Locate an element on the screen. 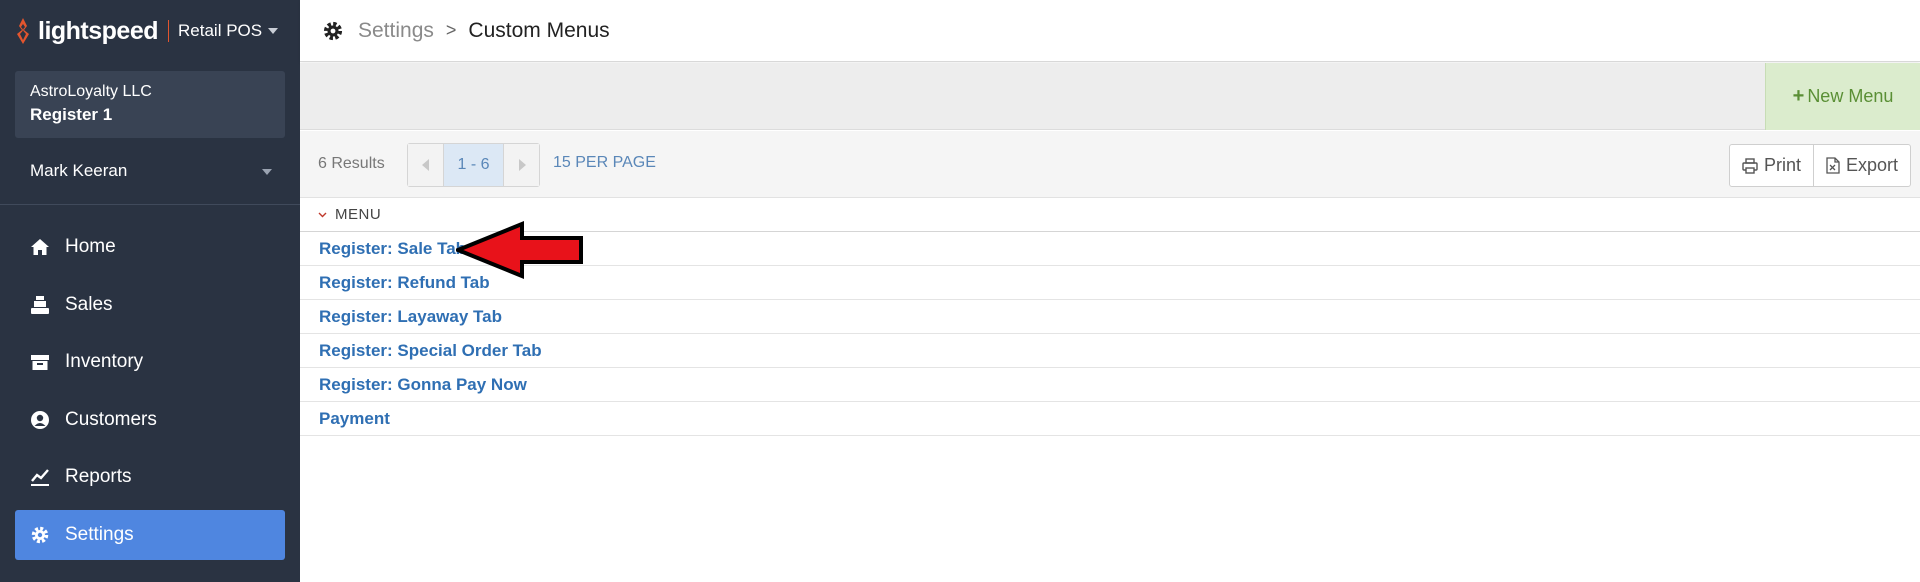 This screenshot has width=1920, height=582. menu-link: Register: Special Order Tab is located at coordinates (430, 351).